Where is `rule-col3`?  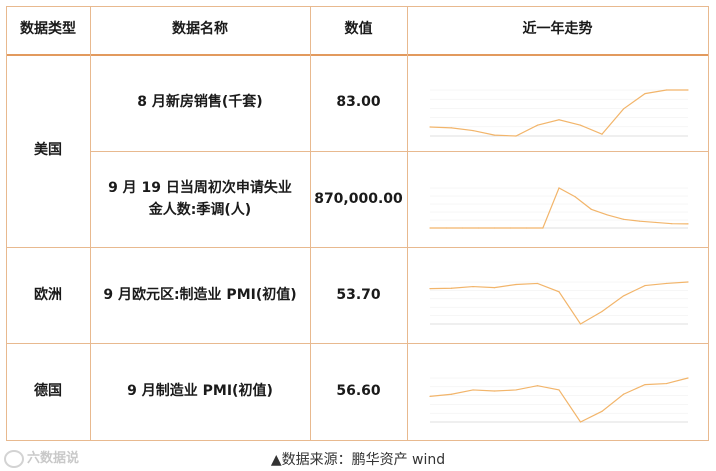
rule-col3 is located at coordinates (407, 223).